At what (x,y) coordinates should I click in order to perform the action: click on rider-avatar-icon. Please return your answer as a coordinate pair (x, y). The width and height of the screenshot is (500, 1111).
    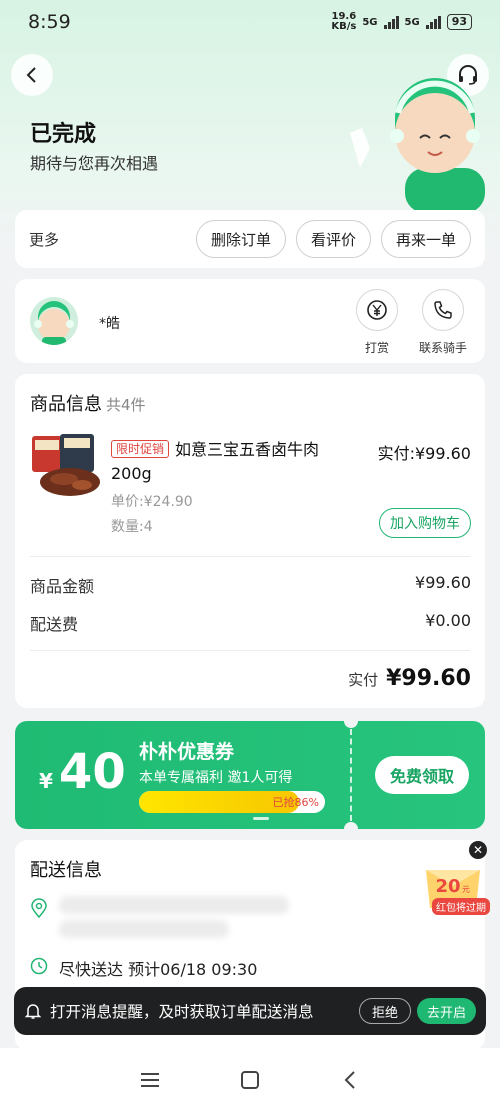
    Looking at the image, I should click on (54, 323).